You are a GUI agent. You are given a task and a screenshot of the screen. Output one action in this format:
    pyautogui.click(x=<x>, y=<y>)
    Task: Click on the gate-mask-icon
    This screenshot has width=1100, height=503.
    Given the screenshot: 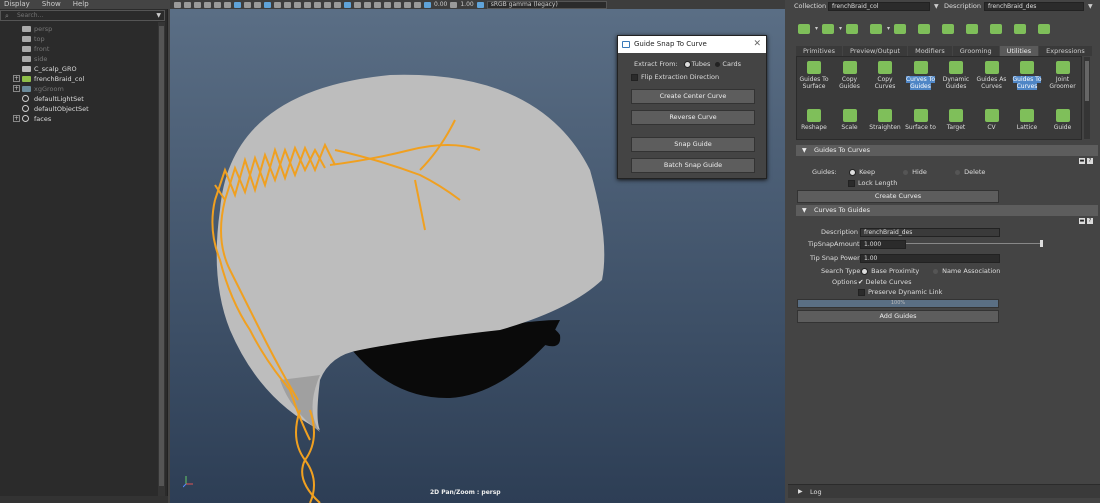 What is the action you would take?
    pyautogui.click(x=247, y=4)
    